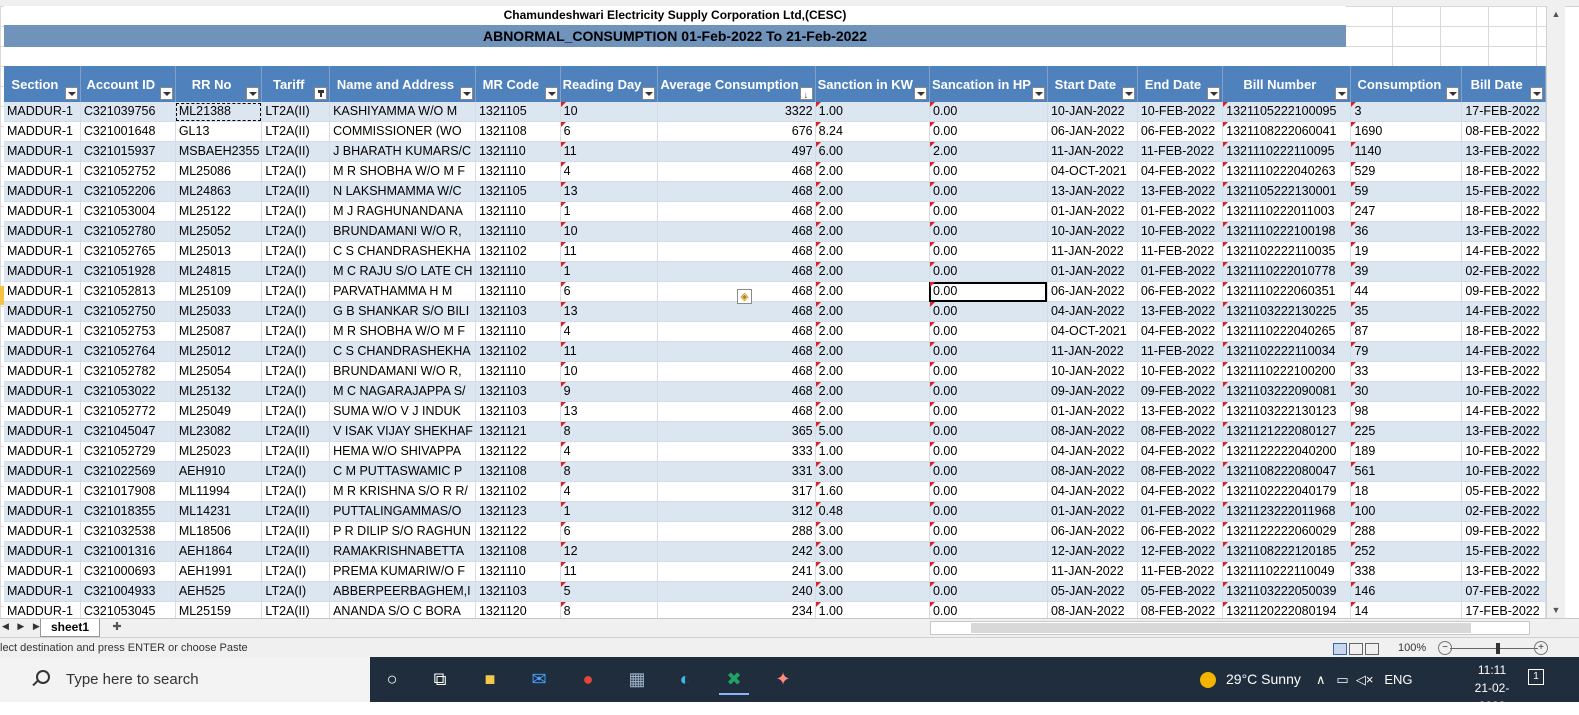 This screenshot has width=1579, height=715. I want to click on cell-account-id: C321052782, so click(128, 371).